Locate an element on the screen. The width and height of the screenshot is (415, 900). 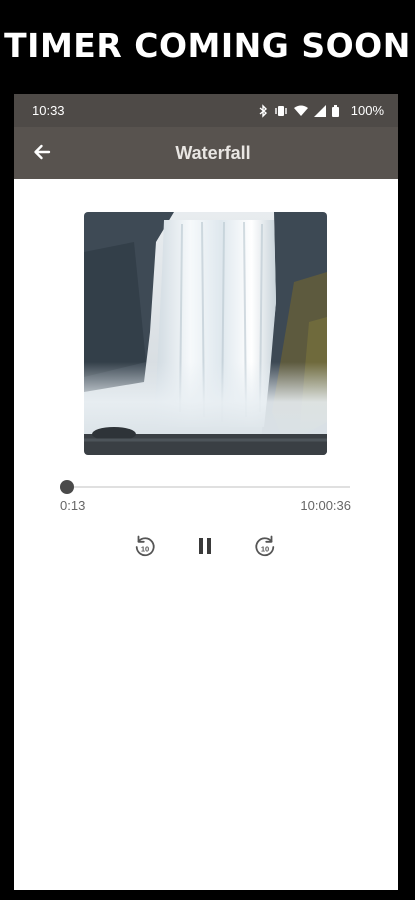
seek-bar is located at coordinates (205, 487).